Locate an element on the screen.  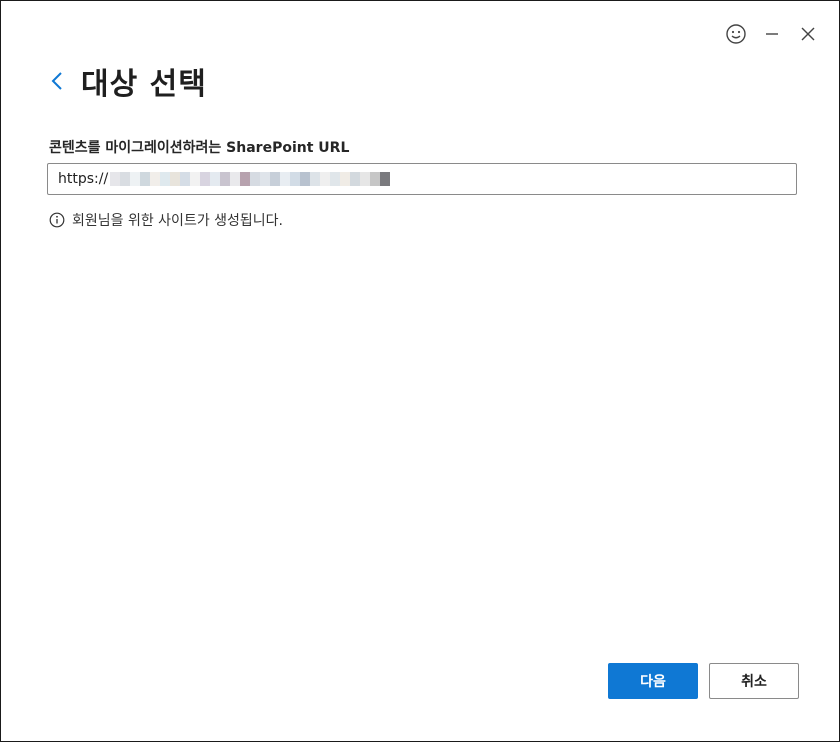
back-chevron-icon is located at coordinates (57, 81).